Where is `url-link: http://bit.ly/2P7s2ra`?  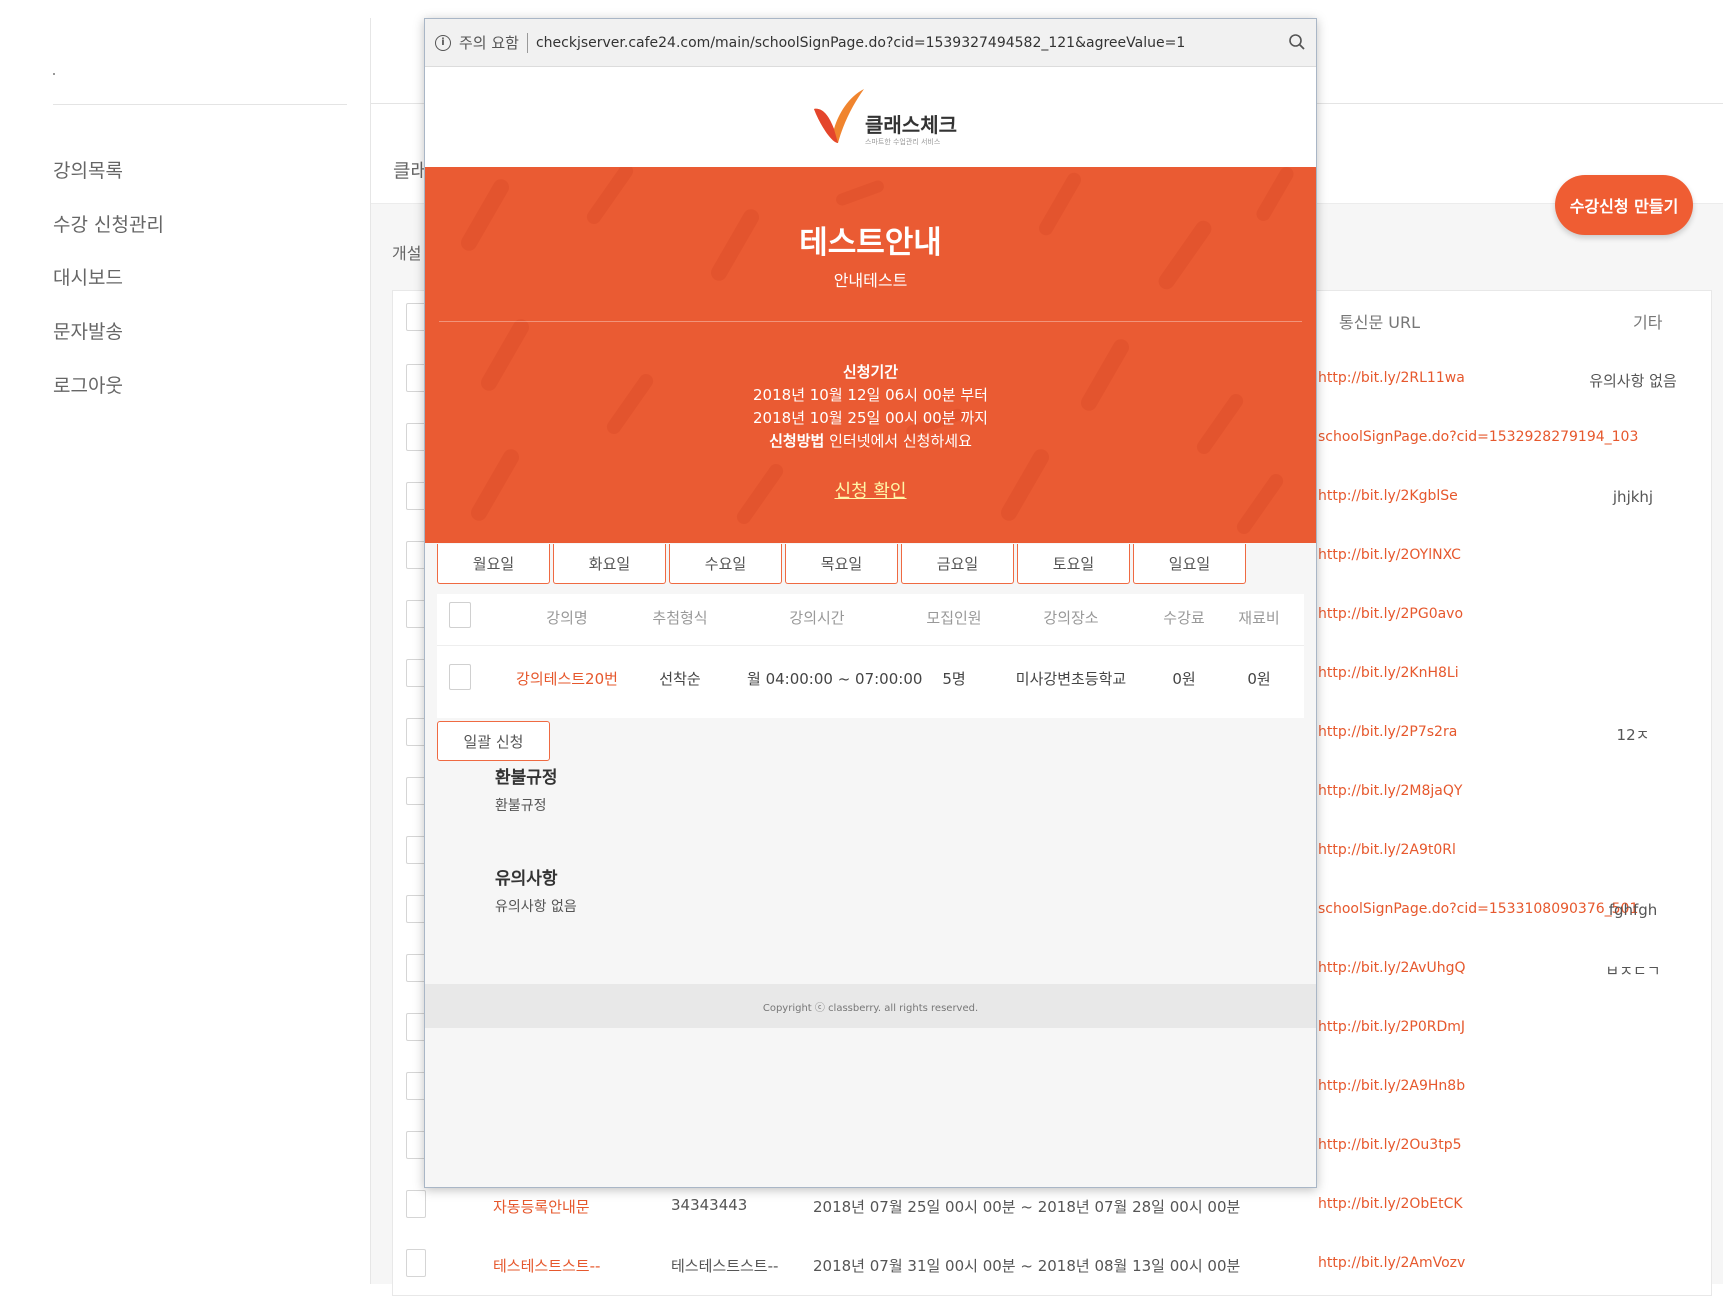 url-link: http://bit.ly/2P7s2ra is located at coordinates (1387, 732).